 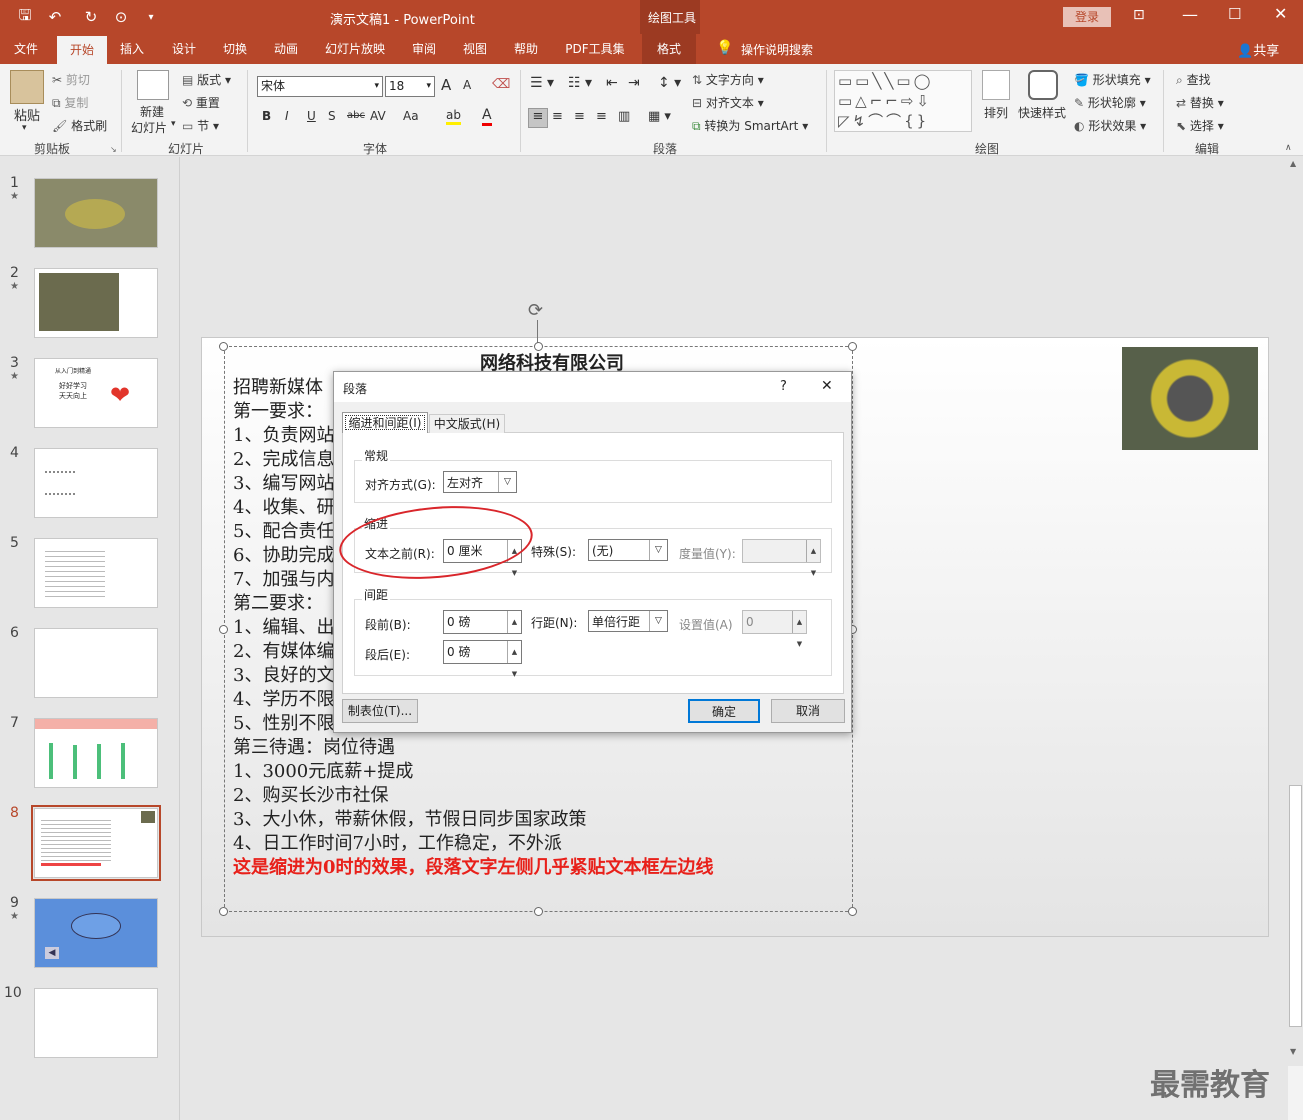 I want to click on align-left-icon: ≡, so click(x=538, y=118).